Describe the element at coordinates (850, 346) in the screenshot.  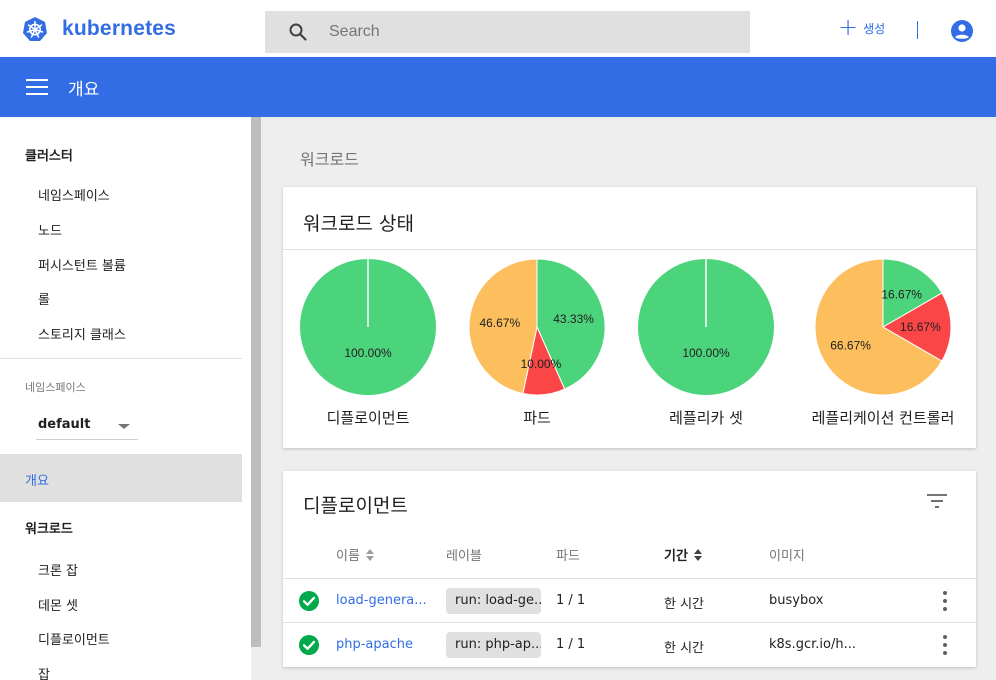
I see `pie-data-label: 66.67%` at that location.